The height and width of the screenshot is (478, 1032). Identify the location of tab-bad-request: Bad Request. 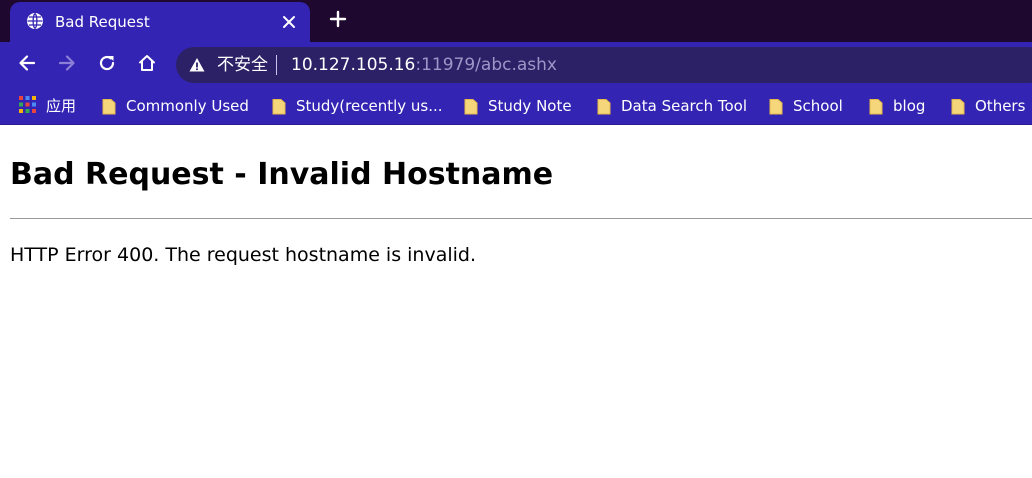
(160, 22).